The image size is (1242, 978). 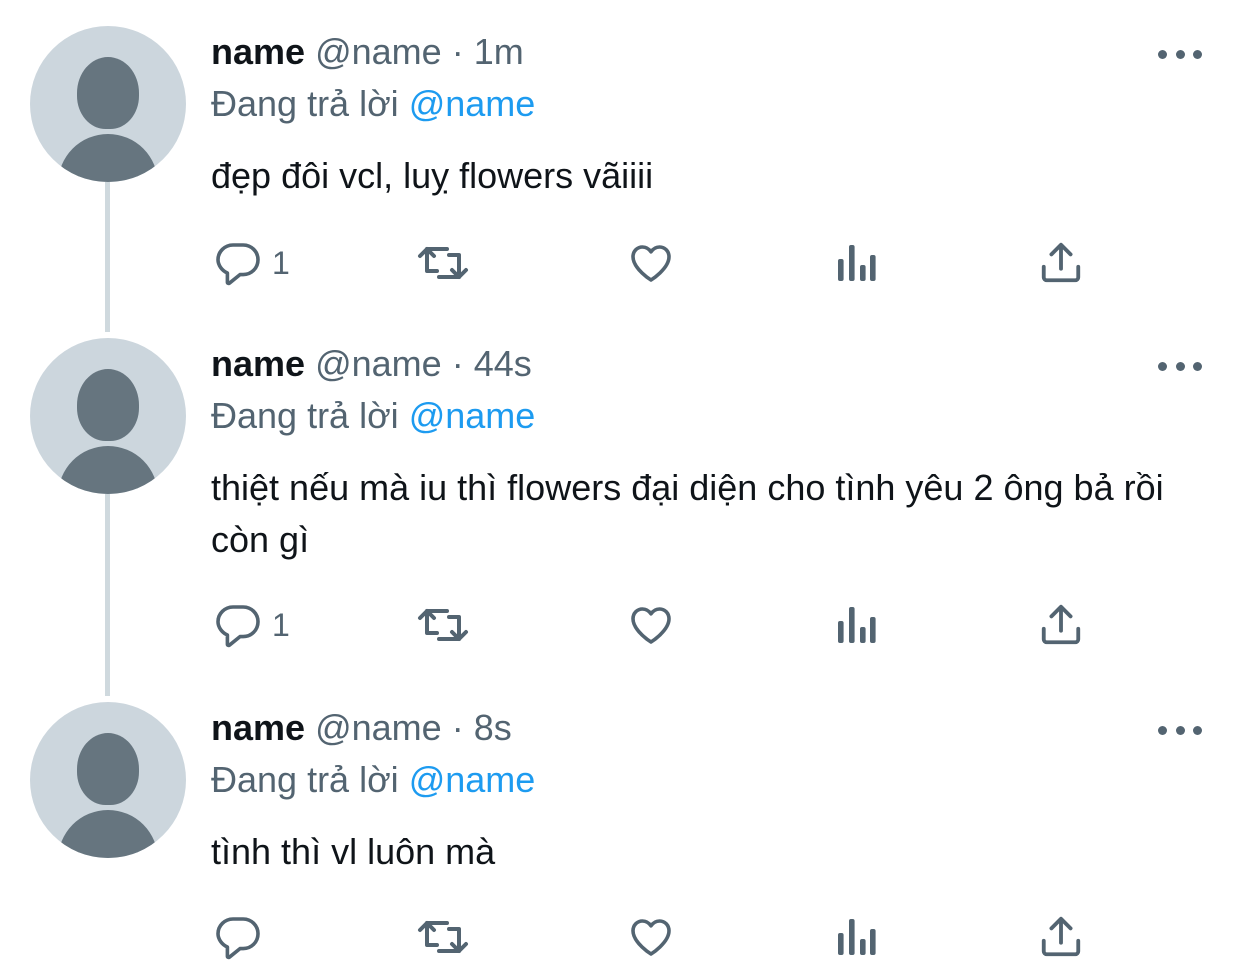 I want to click on reply-button, so click(x=238, y=937).